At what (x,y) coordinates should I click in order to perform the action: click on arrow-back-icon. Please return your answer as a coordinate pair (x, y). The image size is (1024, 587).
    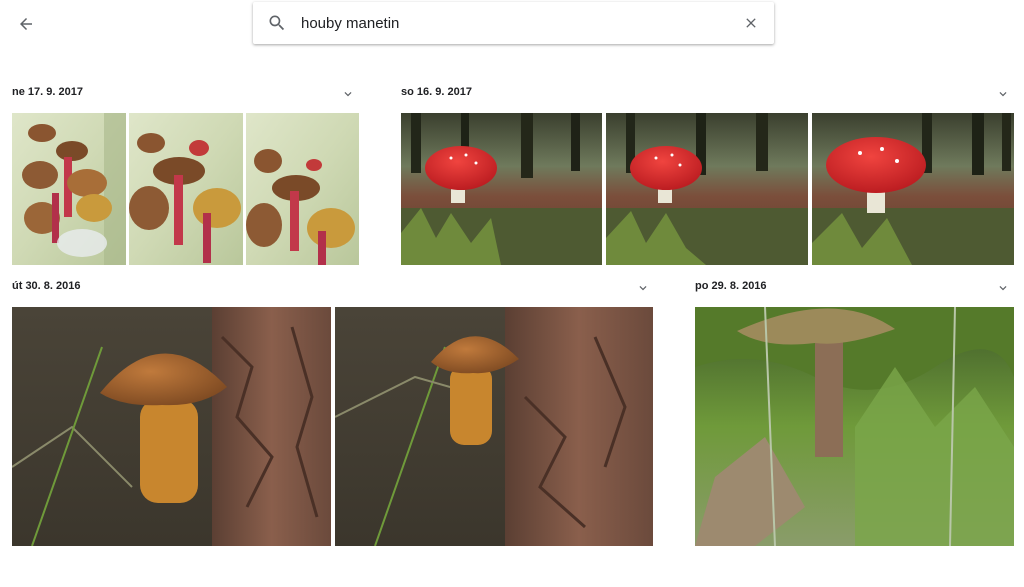
    Looking at the image, I should click on (26, 24).